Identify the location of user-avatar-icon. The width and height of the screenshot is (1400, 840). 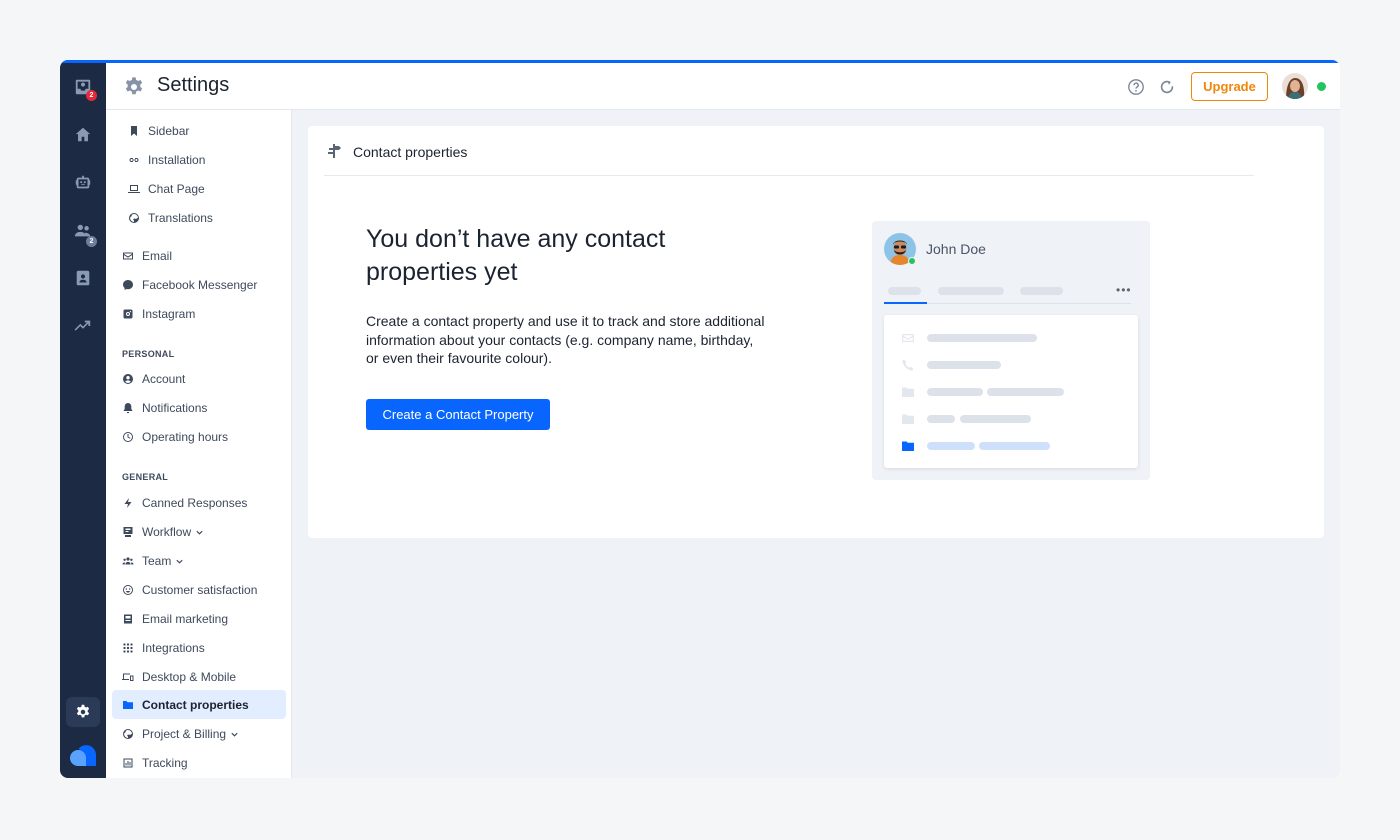
(1295, 86).